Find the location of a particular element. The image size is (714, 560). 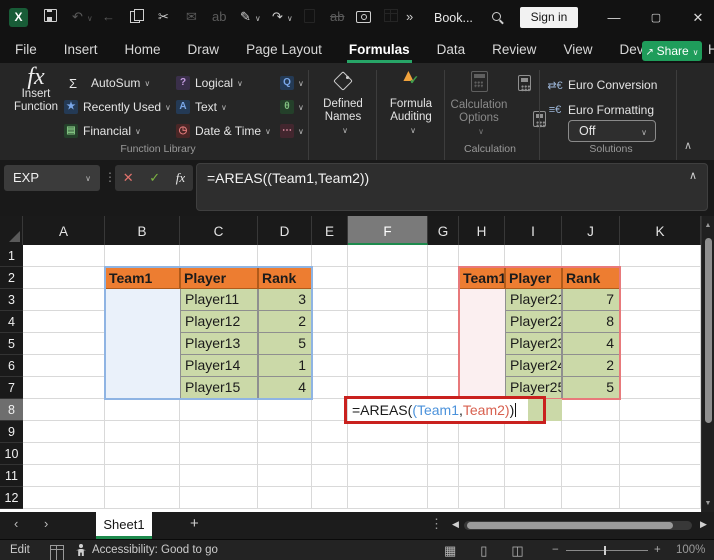

vertical-scrollbar: ▲ ▼ is located at coordinates (707, 364).